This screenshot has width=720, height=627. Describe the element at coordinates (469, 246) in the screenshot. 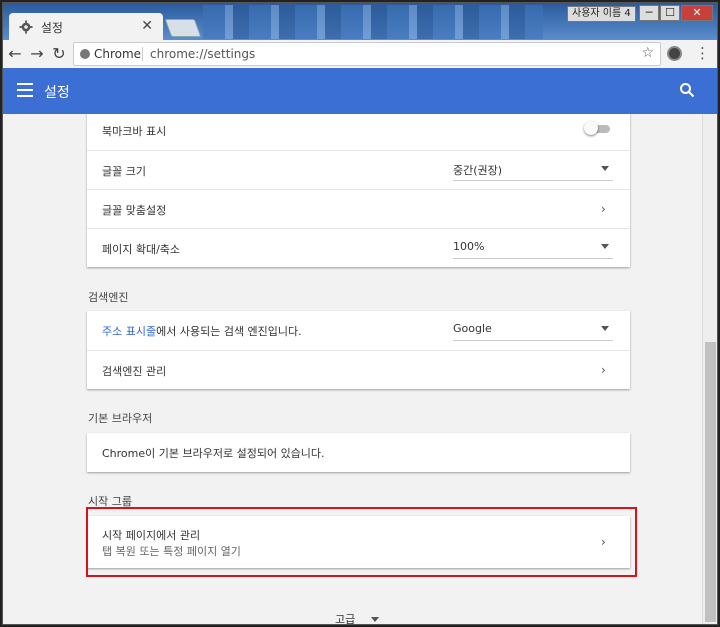

I see `select-value: 100%` at that location.